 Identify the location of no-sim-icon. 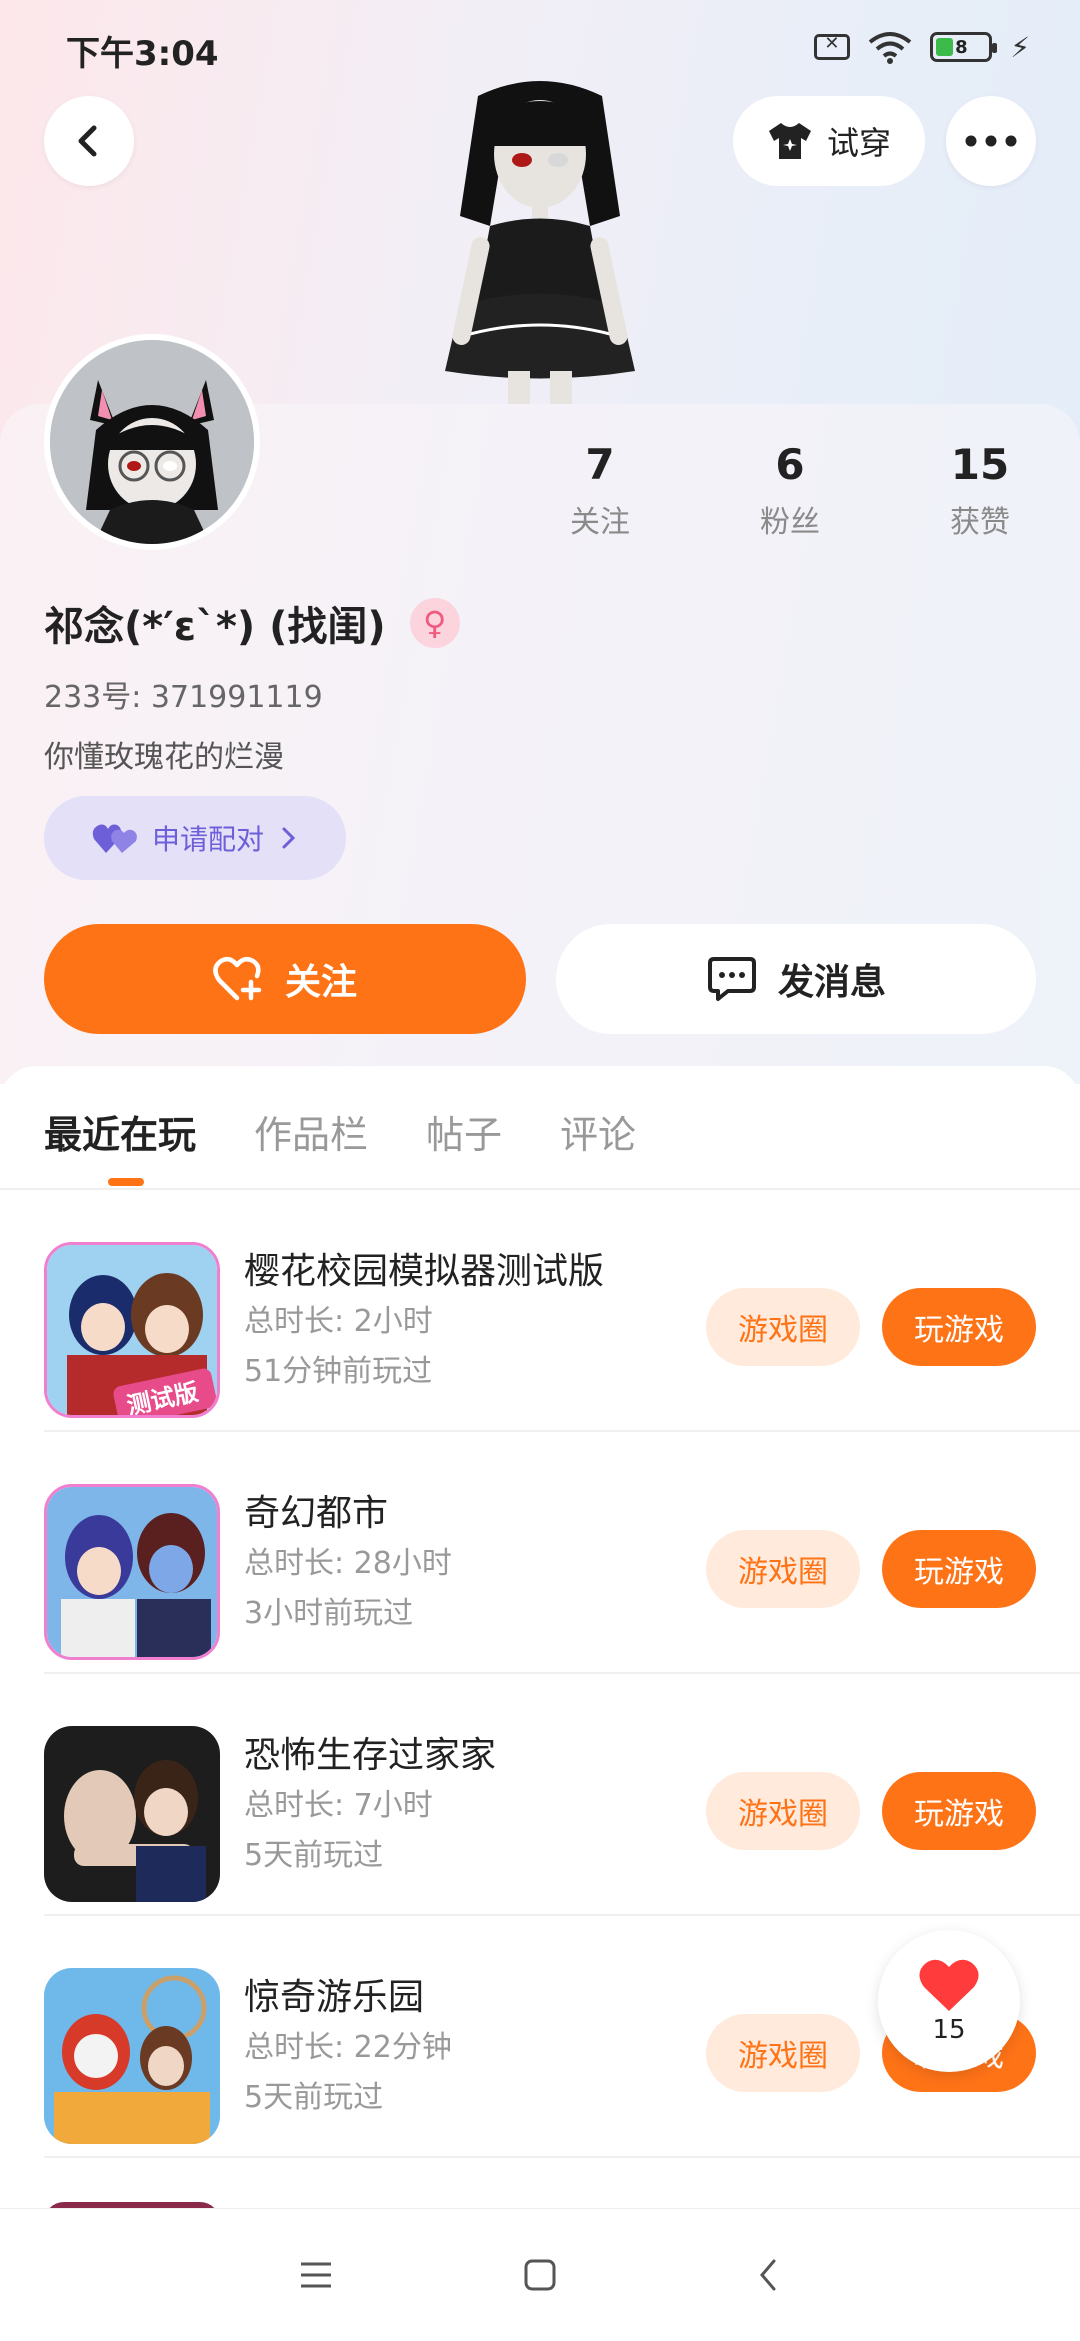
(832, 46).